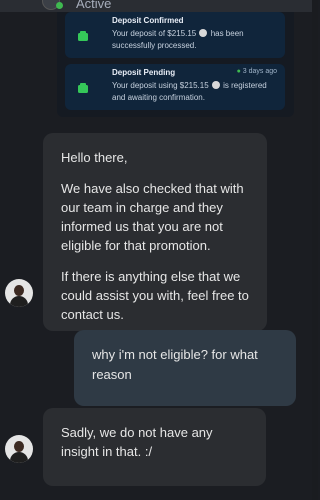 This screenshot has width=320, height=500. What do you see at coordinates (94, 5) in the screenshot?
I see `header-status: Active` at bounding box center [94, 5].